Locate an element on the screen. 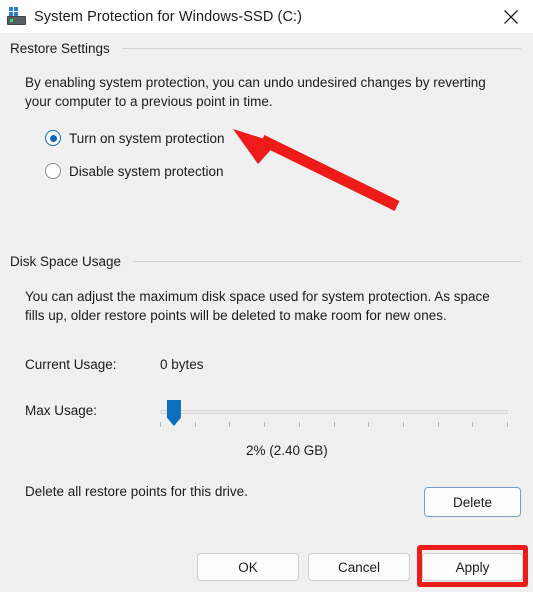 This screenshot has width=533, height=592. current-usage-label: Current Usage: is located at coordinates (71, 364).